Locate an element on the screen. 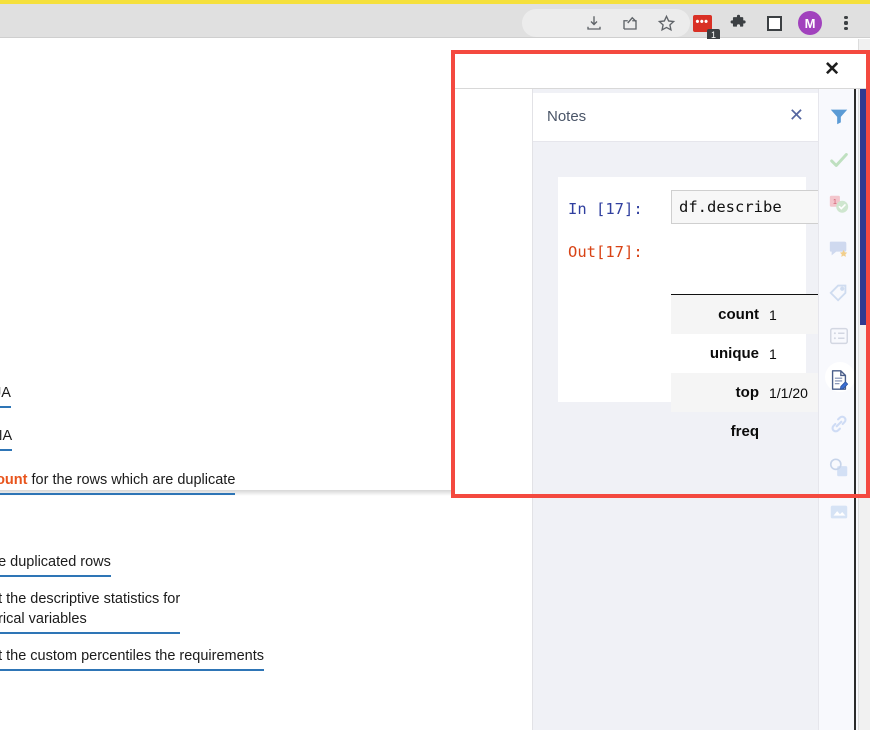 The image size is (870, 730). image-icon is located at coordinates (839, 512).